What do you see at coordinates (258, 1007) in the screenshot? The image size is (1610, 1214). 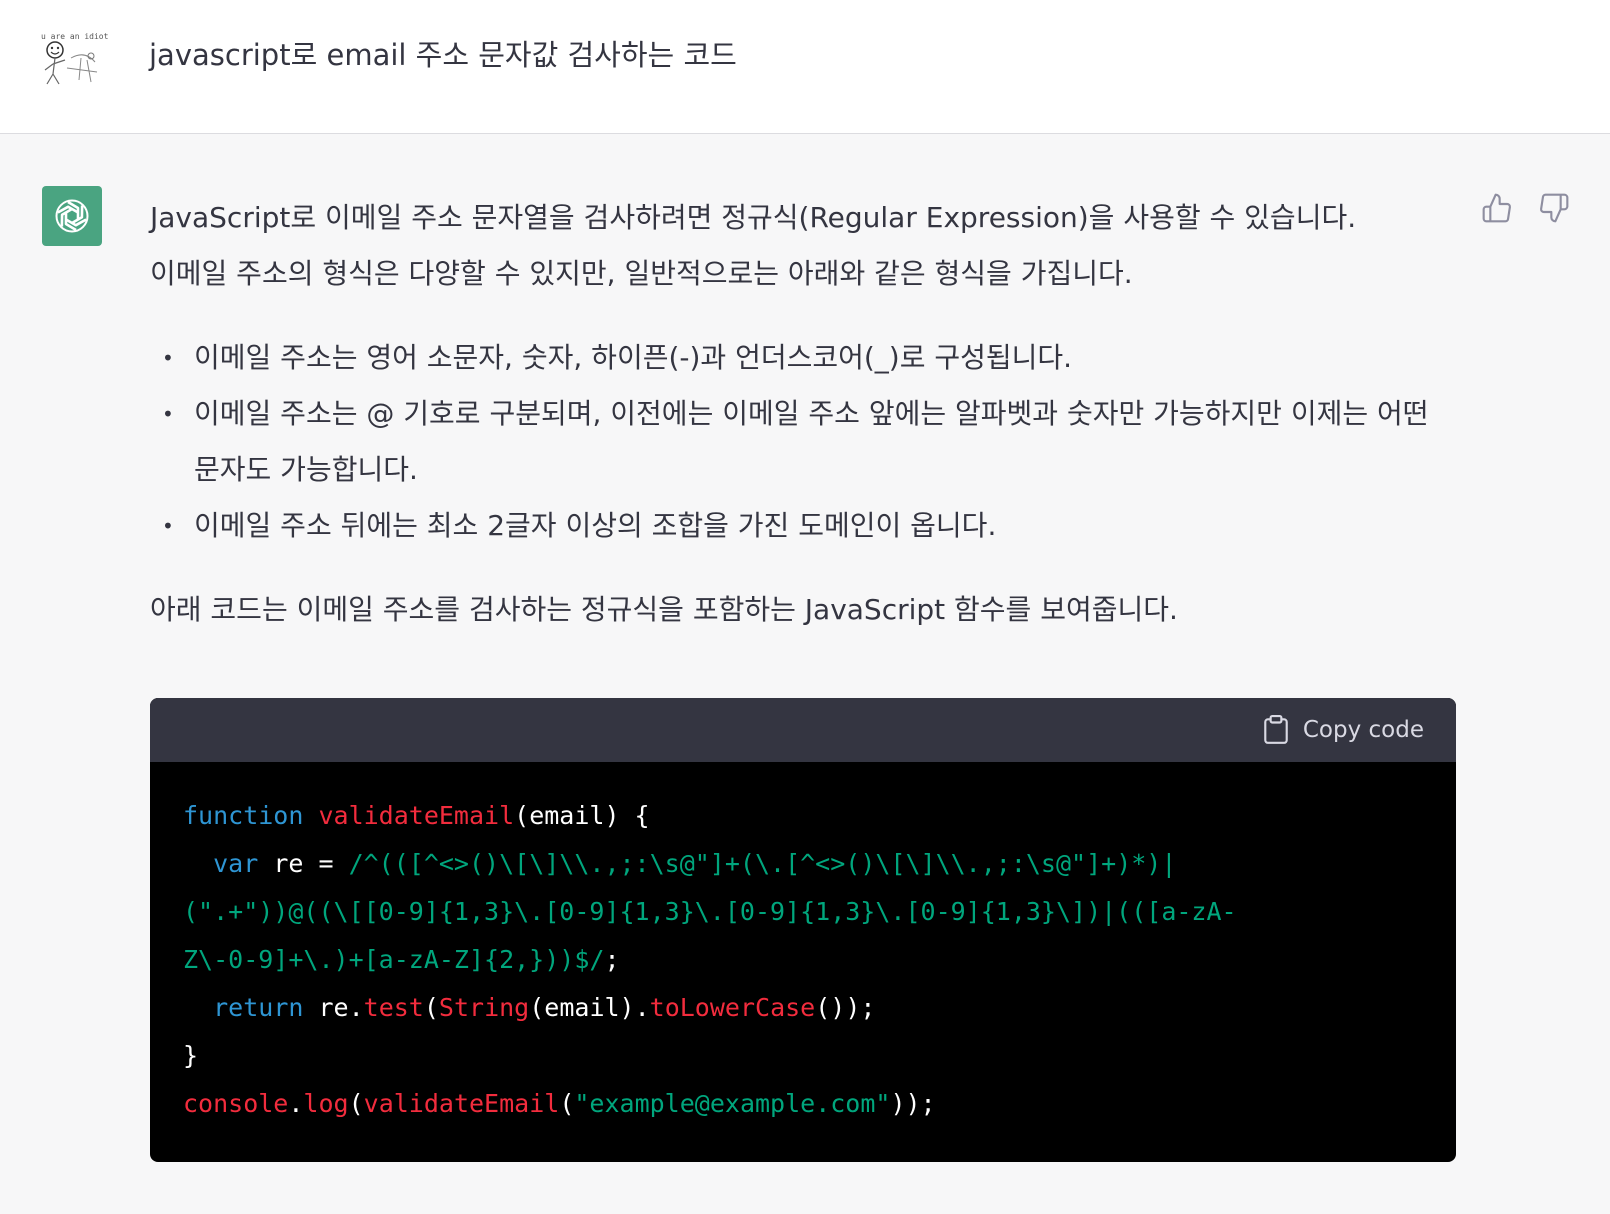 I see `code-token: return` at bounding box center [258, 1007].